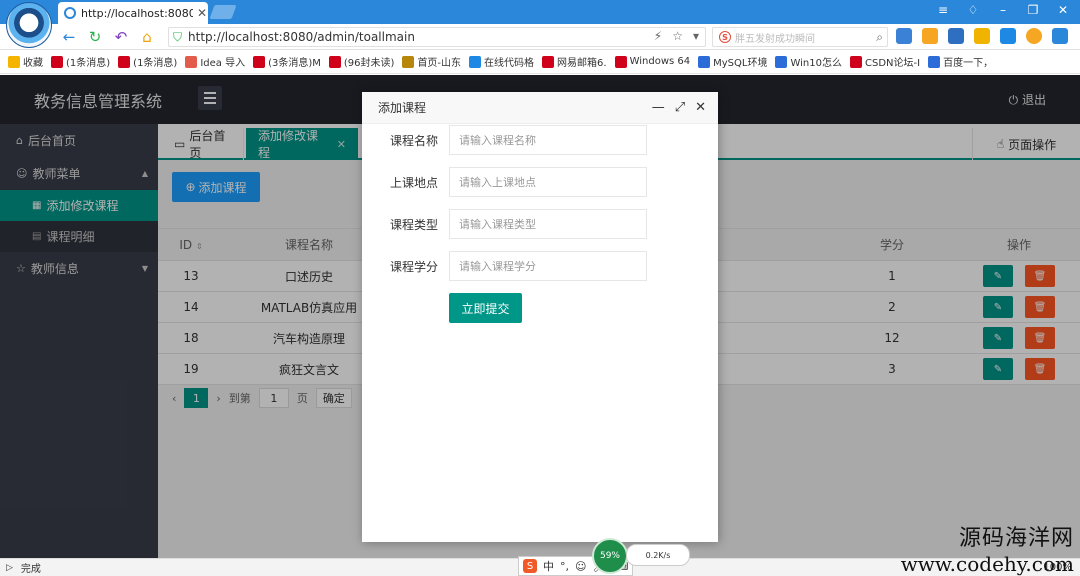  What do you see at coordinates (301, 37) in the screenshot?
I see `url-text: http://localhost:8080/admin/toallmain` at bounding box center [301, 37].